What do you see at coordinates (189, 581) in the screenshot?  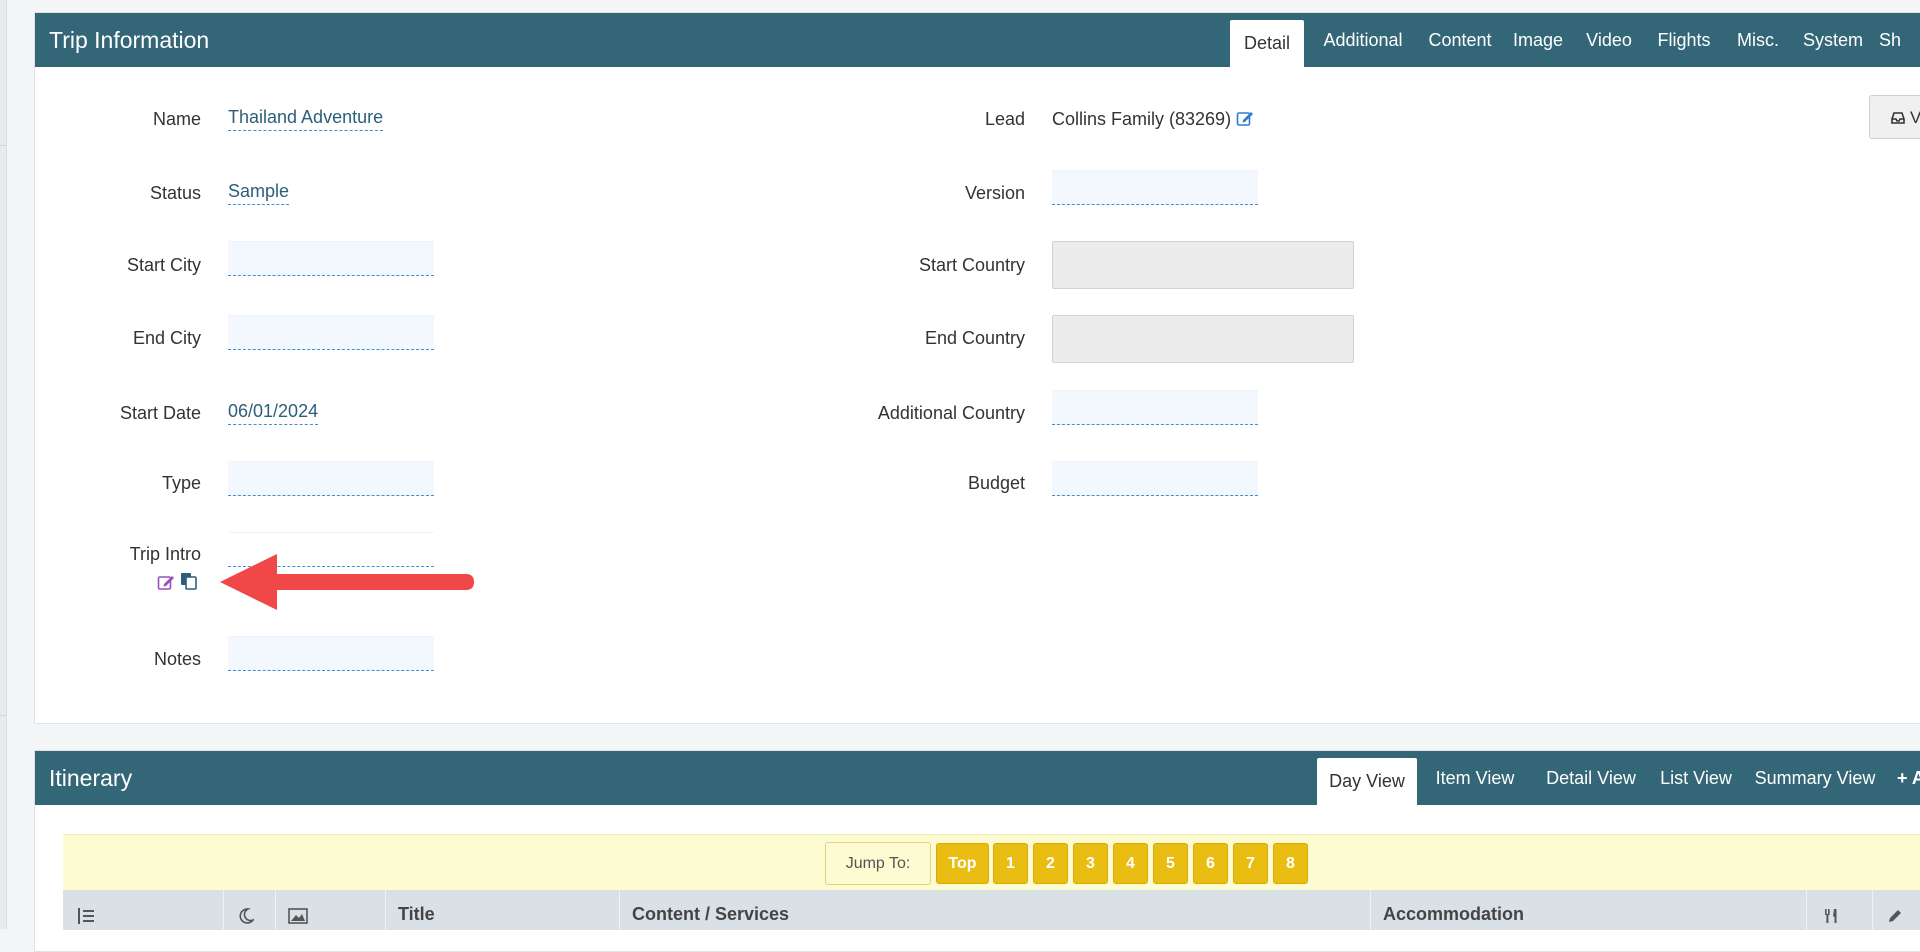 I see `copy-icon` at bounding box center [189, 581].